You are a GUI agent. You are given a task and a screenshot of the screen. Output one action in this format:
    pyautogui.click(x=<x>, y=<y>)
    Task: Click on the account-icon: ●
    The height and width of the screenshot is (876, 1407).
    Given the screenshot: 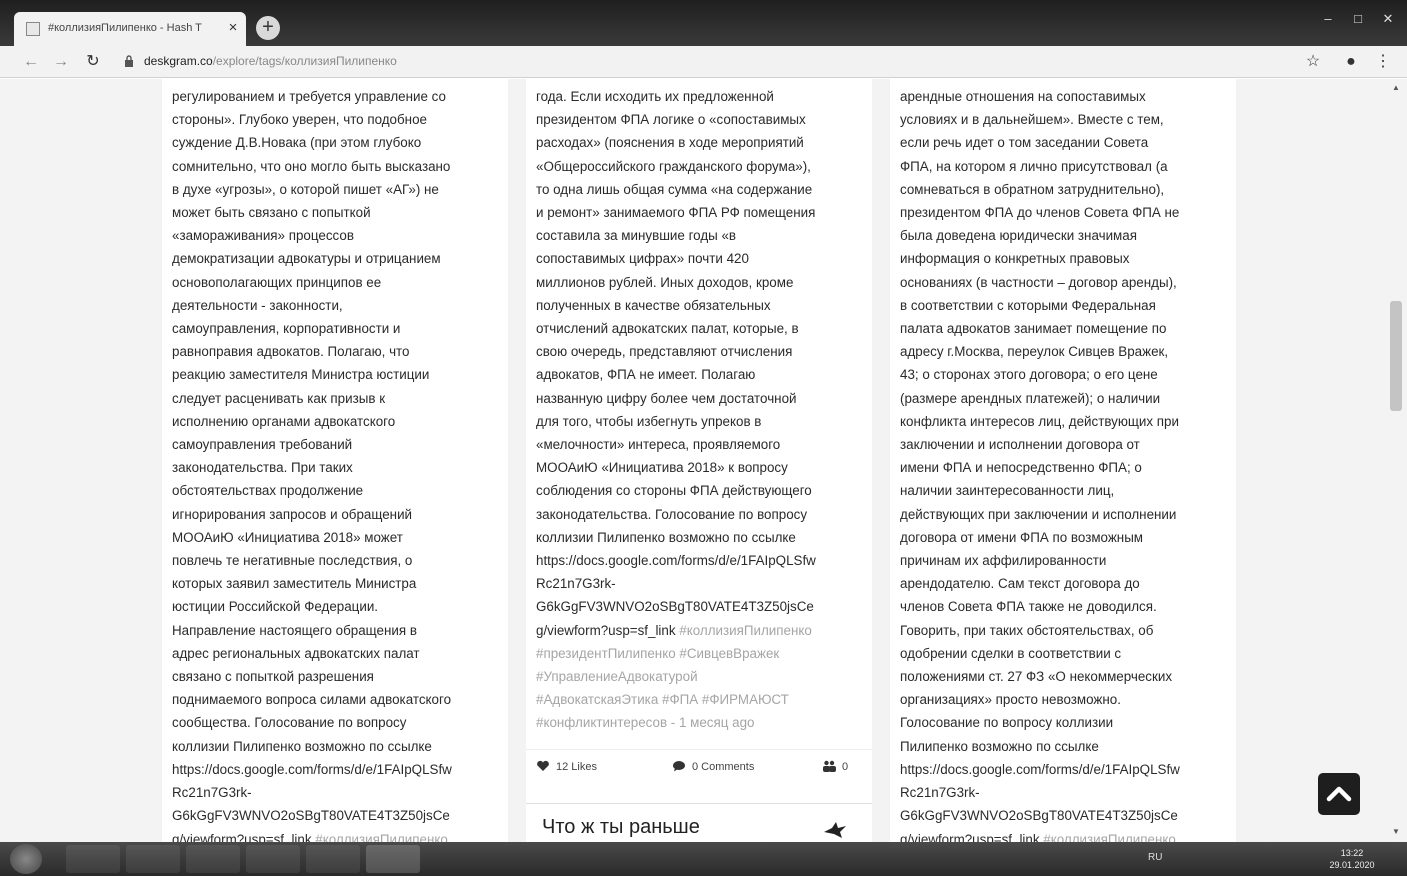 What is the action you would take?
    pyautogui.click(x=1351, y=62)
    